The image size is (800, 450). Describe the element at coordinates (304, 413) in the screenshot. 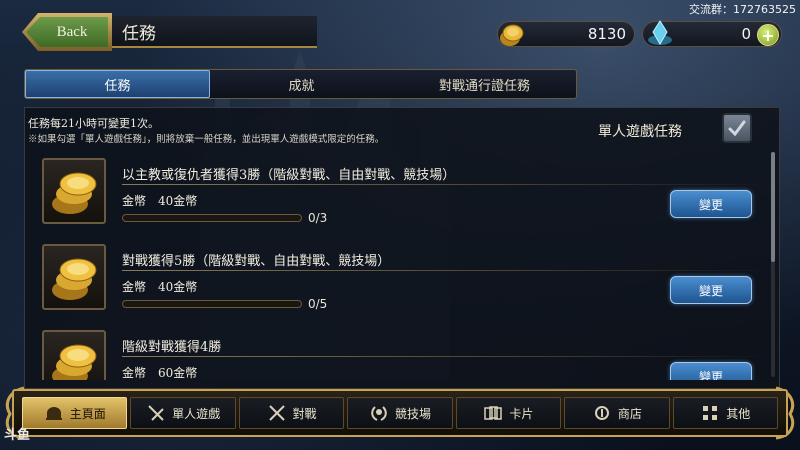

I see `nav-label: 對戰` at that location.